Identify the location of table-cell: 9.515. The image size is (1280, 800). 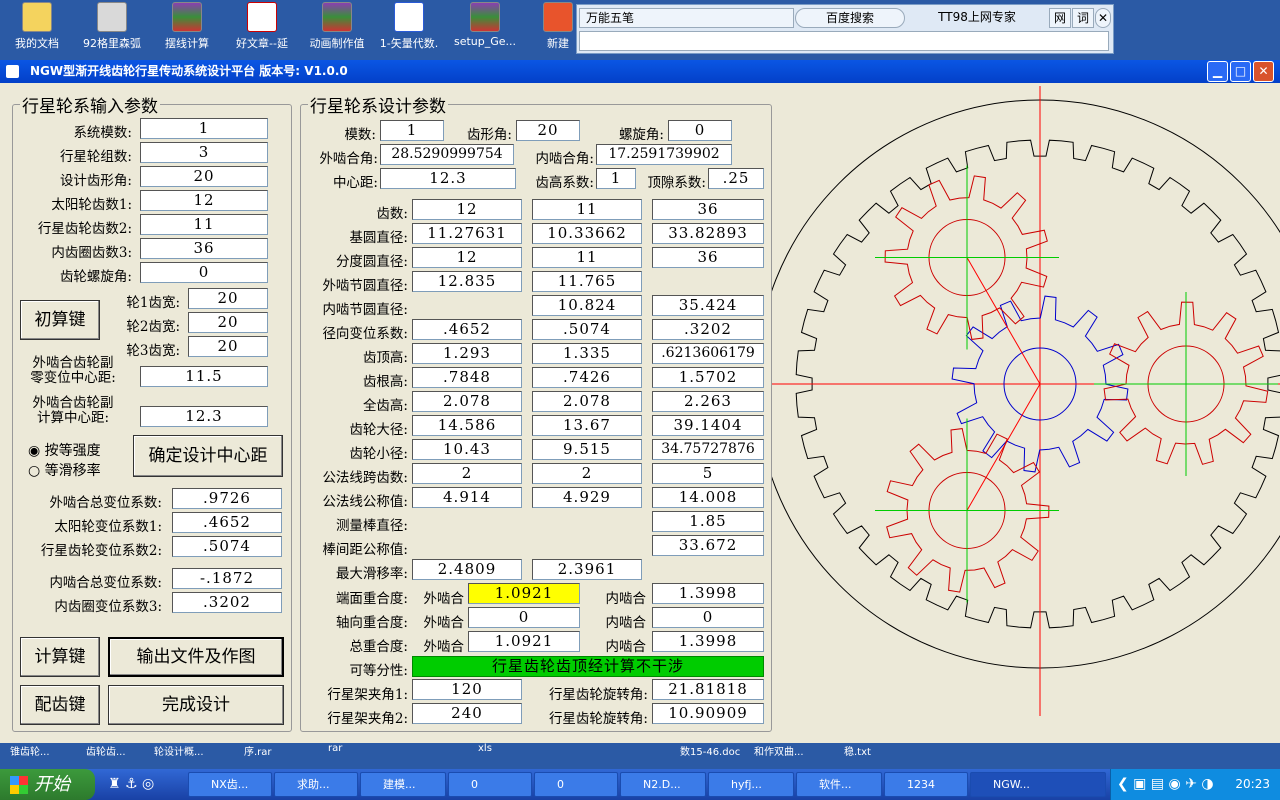
(587, 449).